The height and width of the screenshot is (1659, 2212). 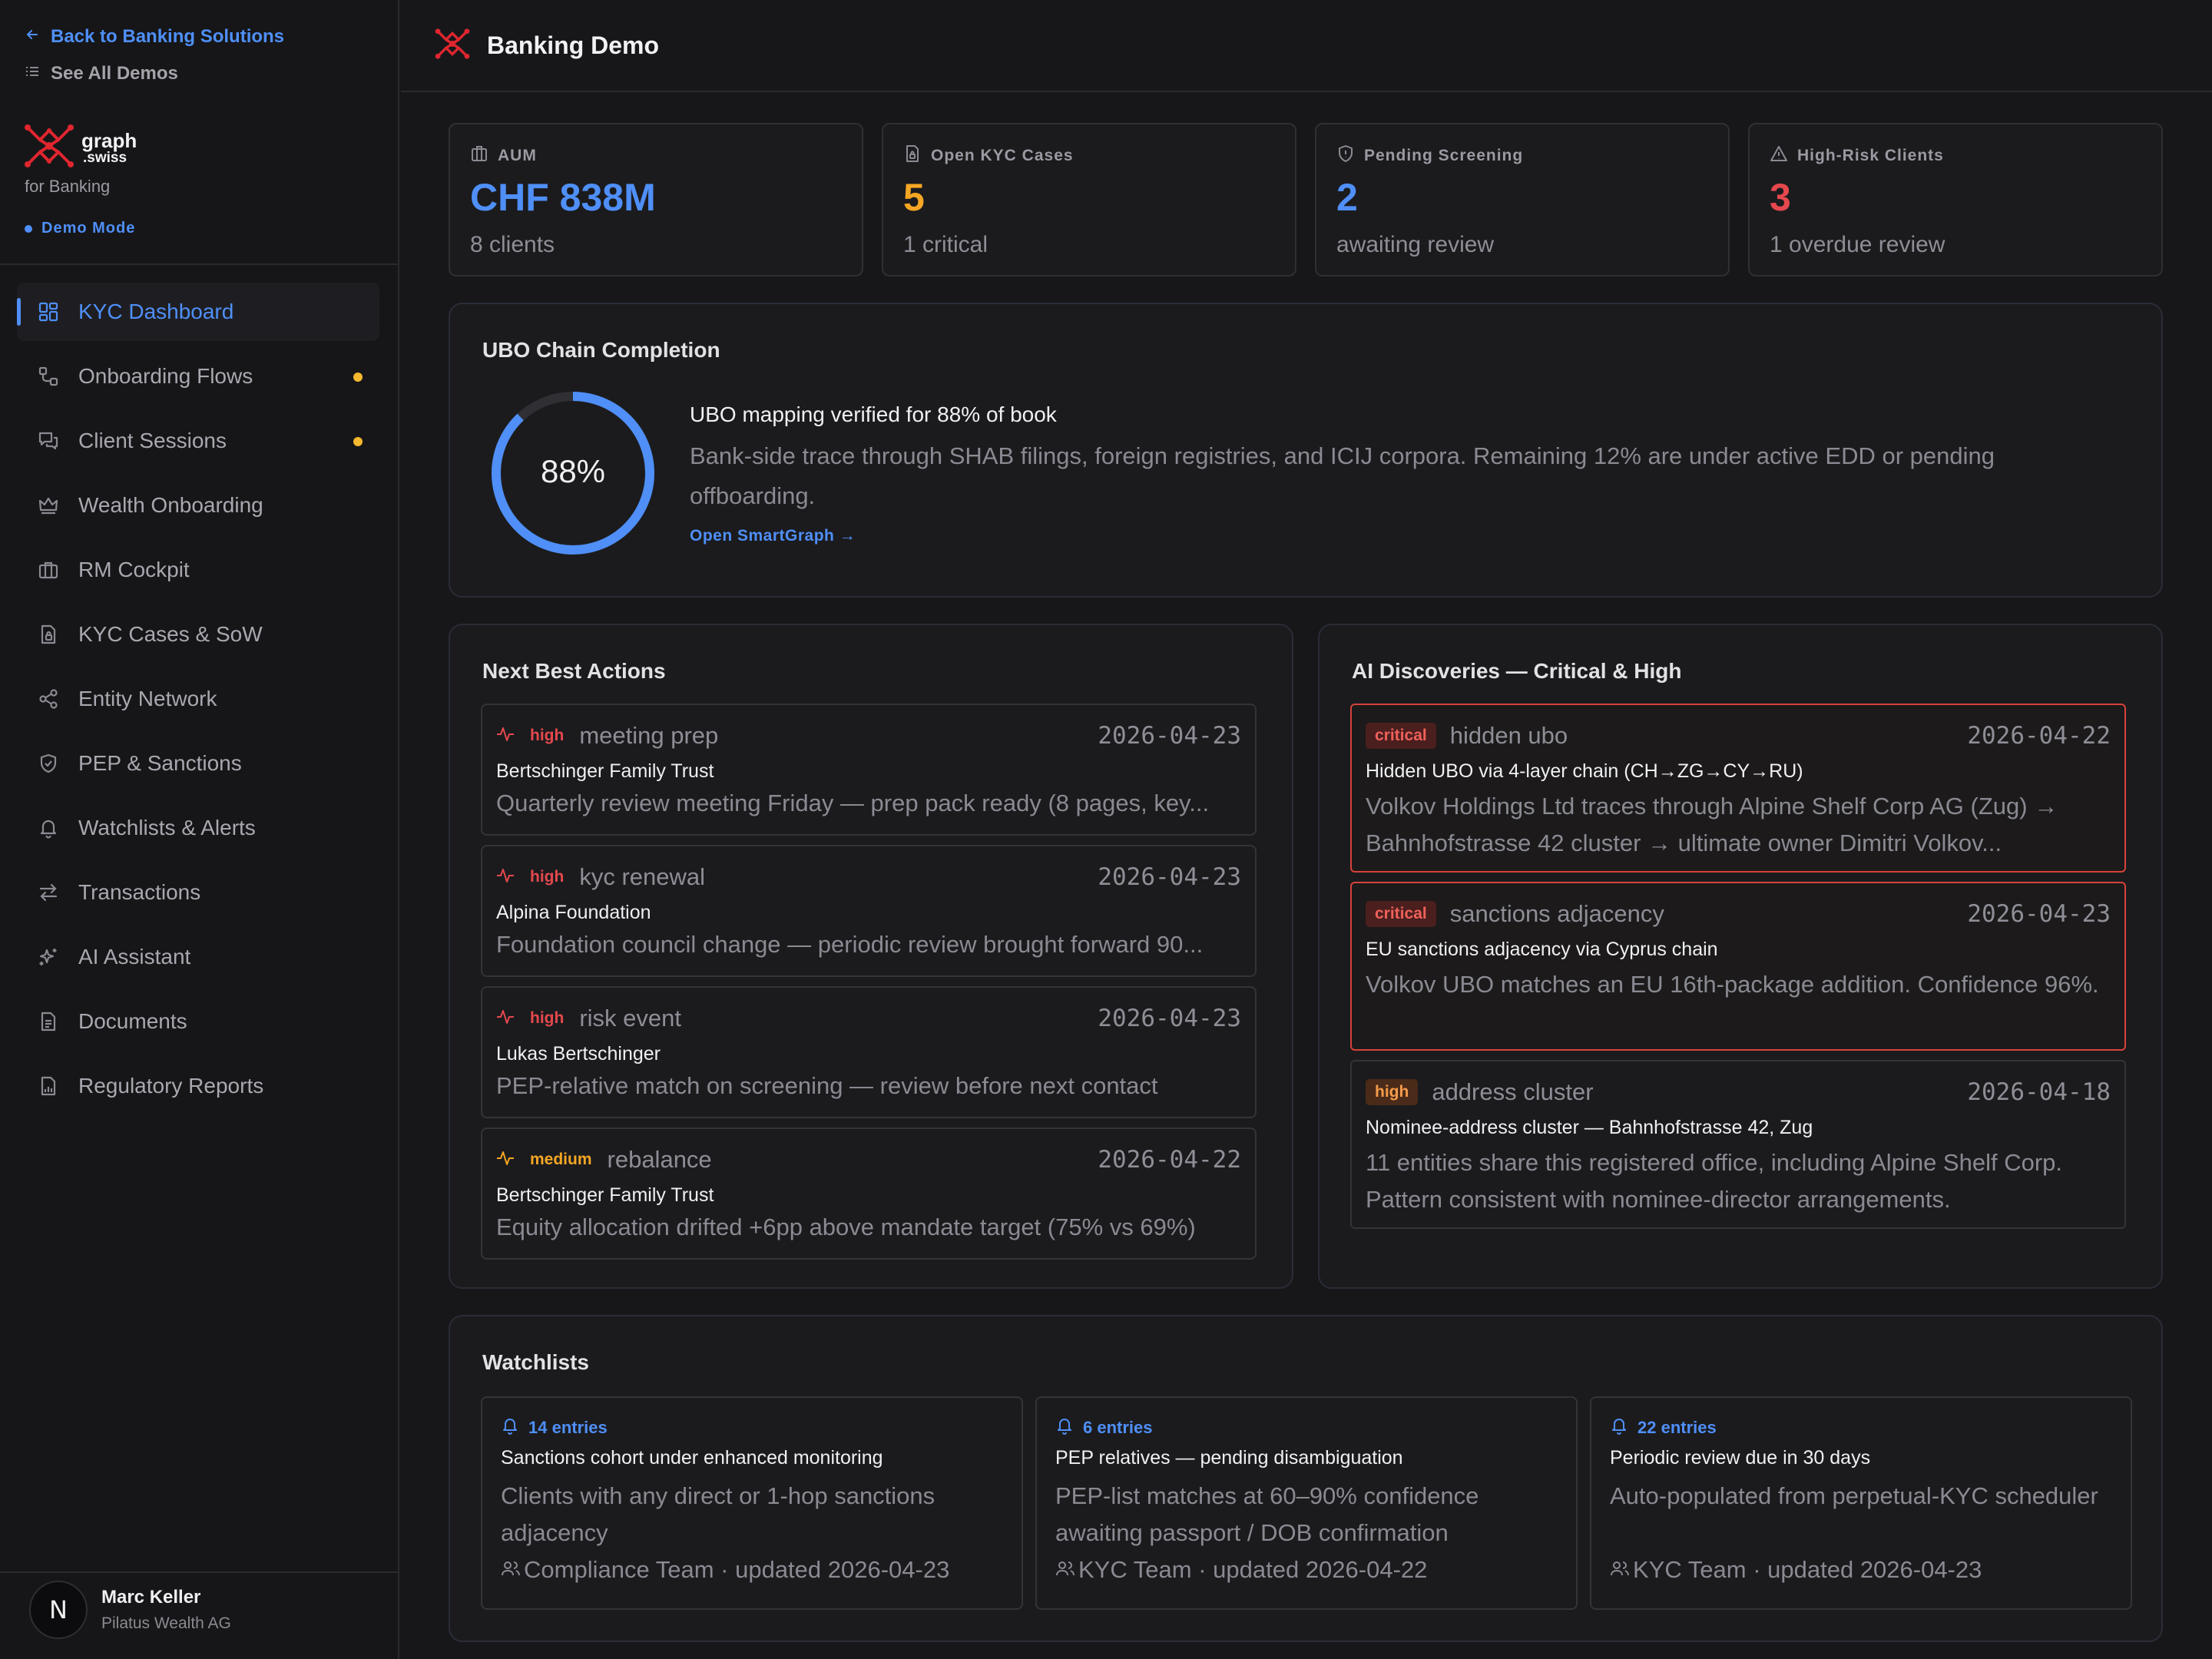 I want to click on shield-icon, so click(x=1346, y=156).